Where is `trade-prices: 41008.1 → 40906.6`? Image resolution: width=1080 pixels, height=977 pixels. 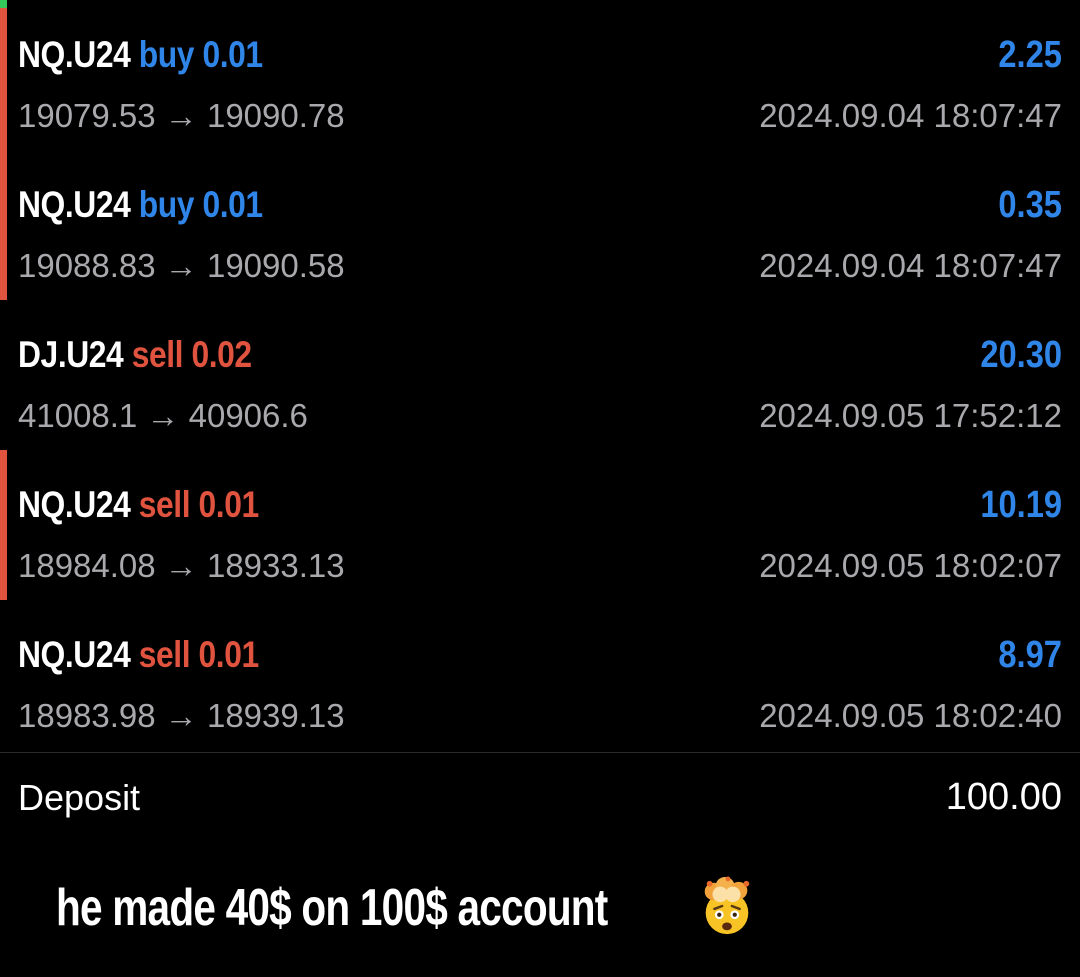 trade-prices: 41008.1 → 40906.6 is located at coordinates (163, 415).